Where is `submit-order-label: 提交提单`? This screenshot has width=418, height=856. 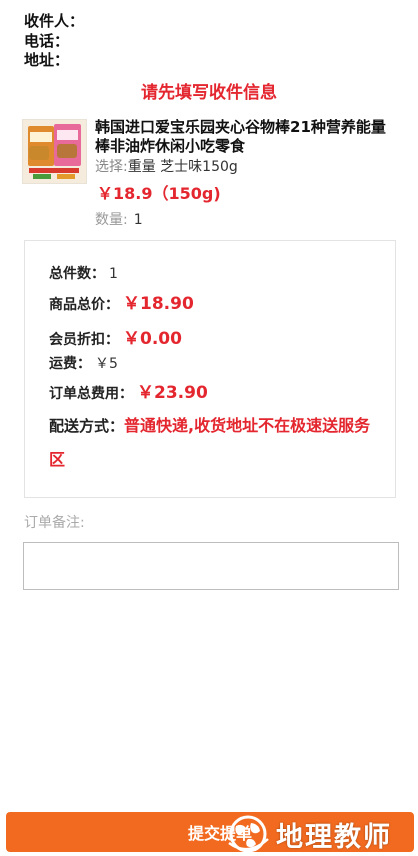 submit-order-label: 提交提单 is located at coordinates (219, 834).